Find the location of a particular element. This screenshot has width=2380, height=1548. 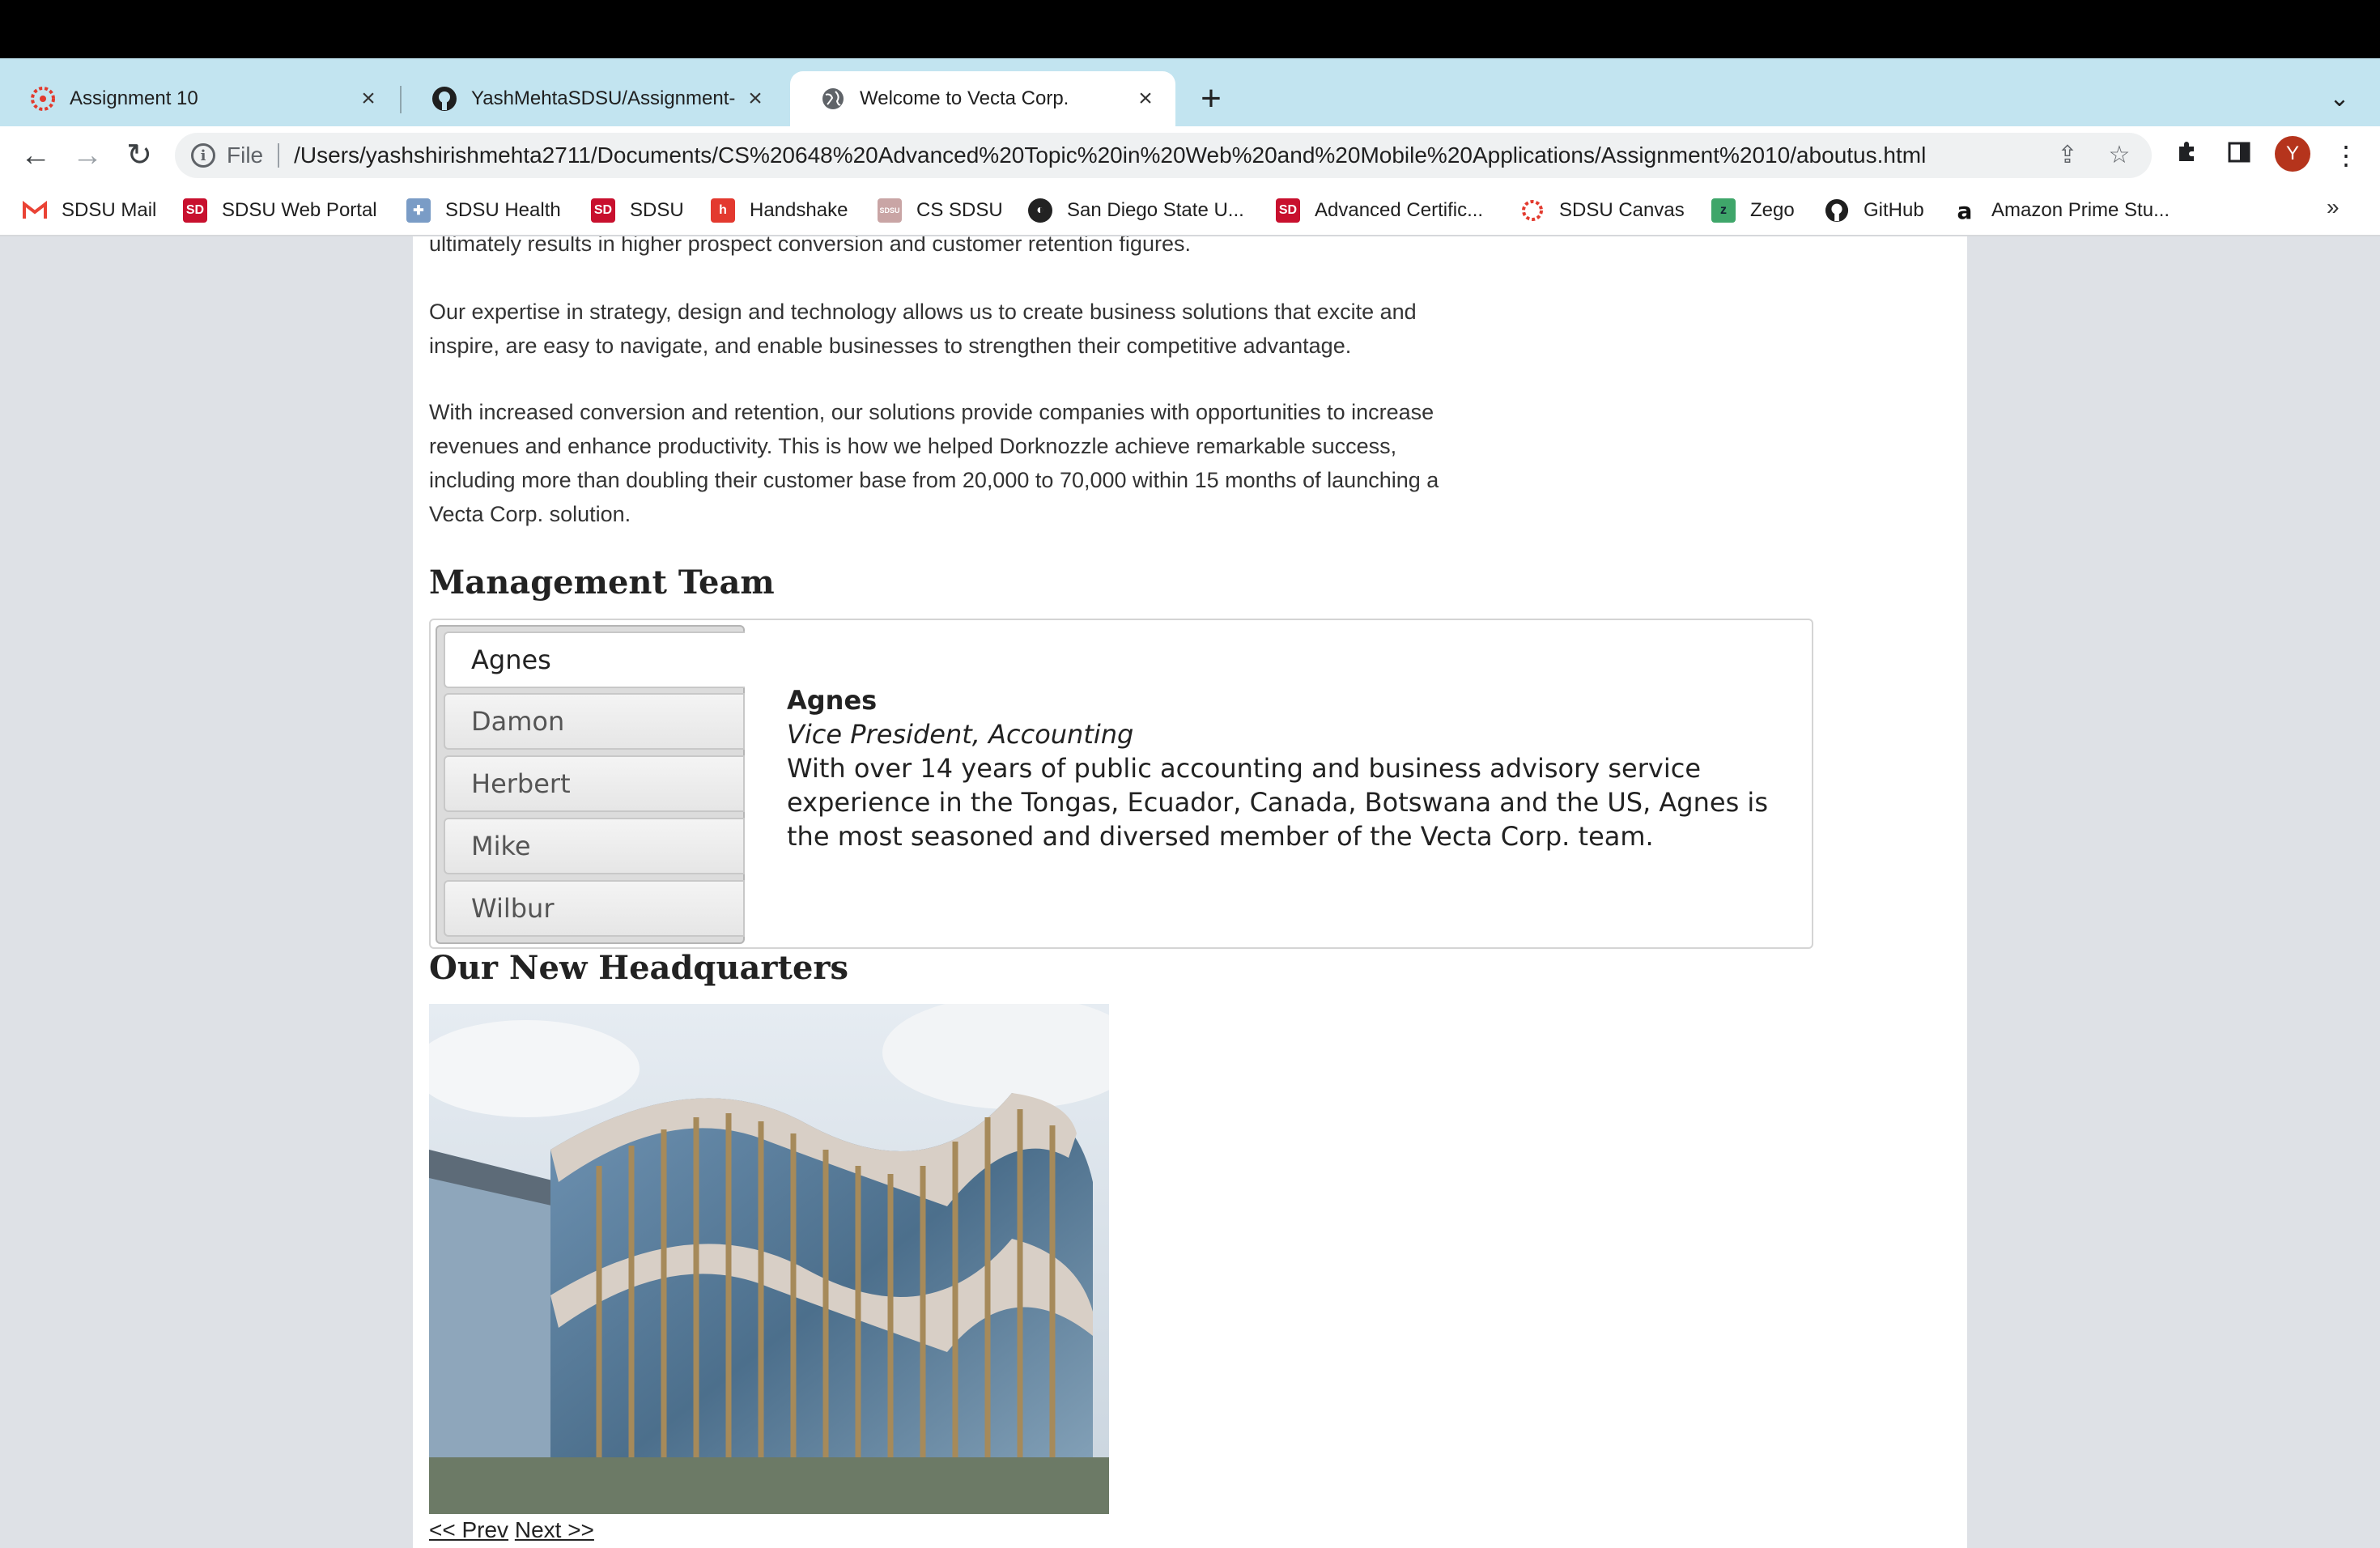

url-scheme: File is located at coordinates (245, 155).